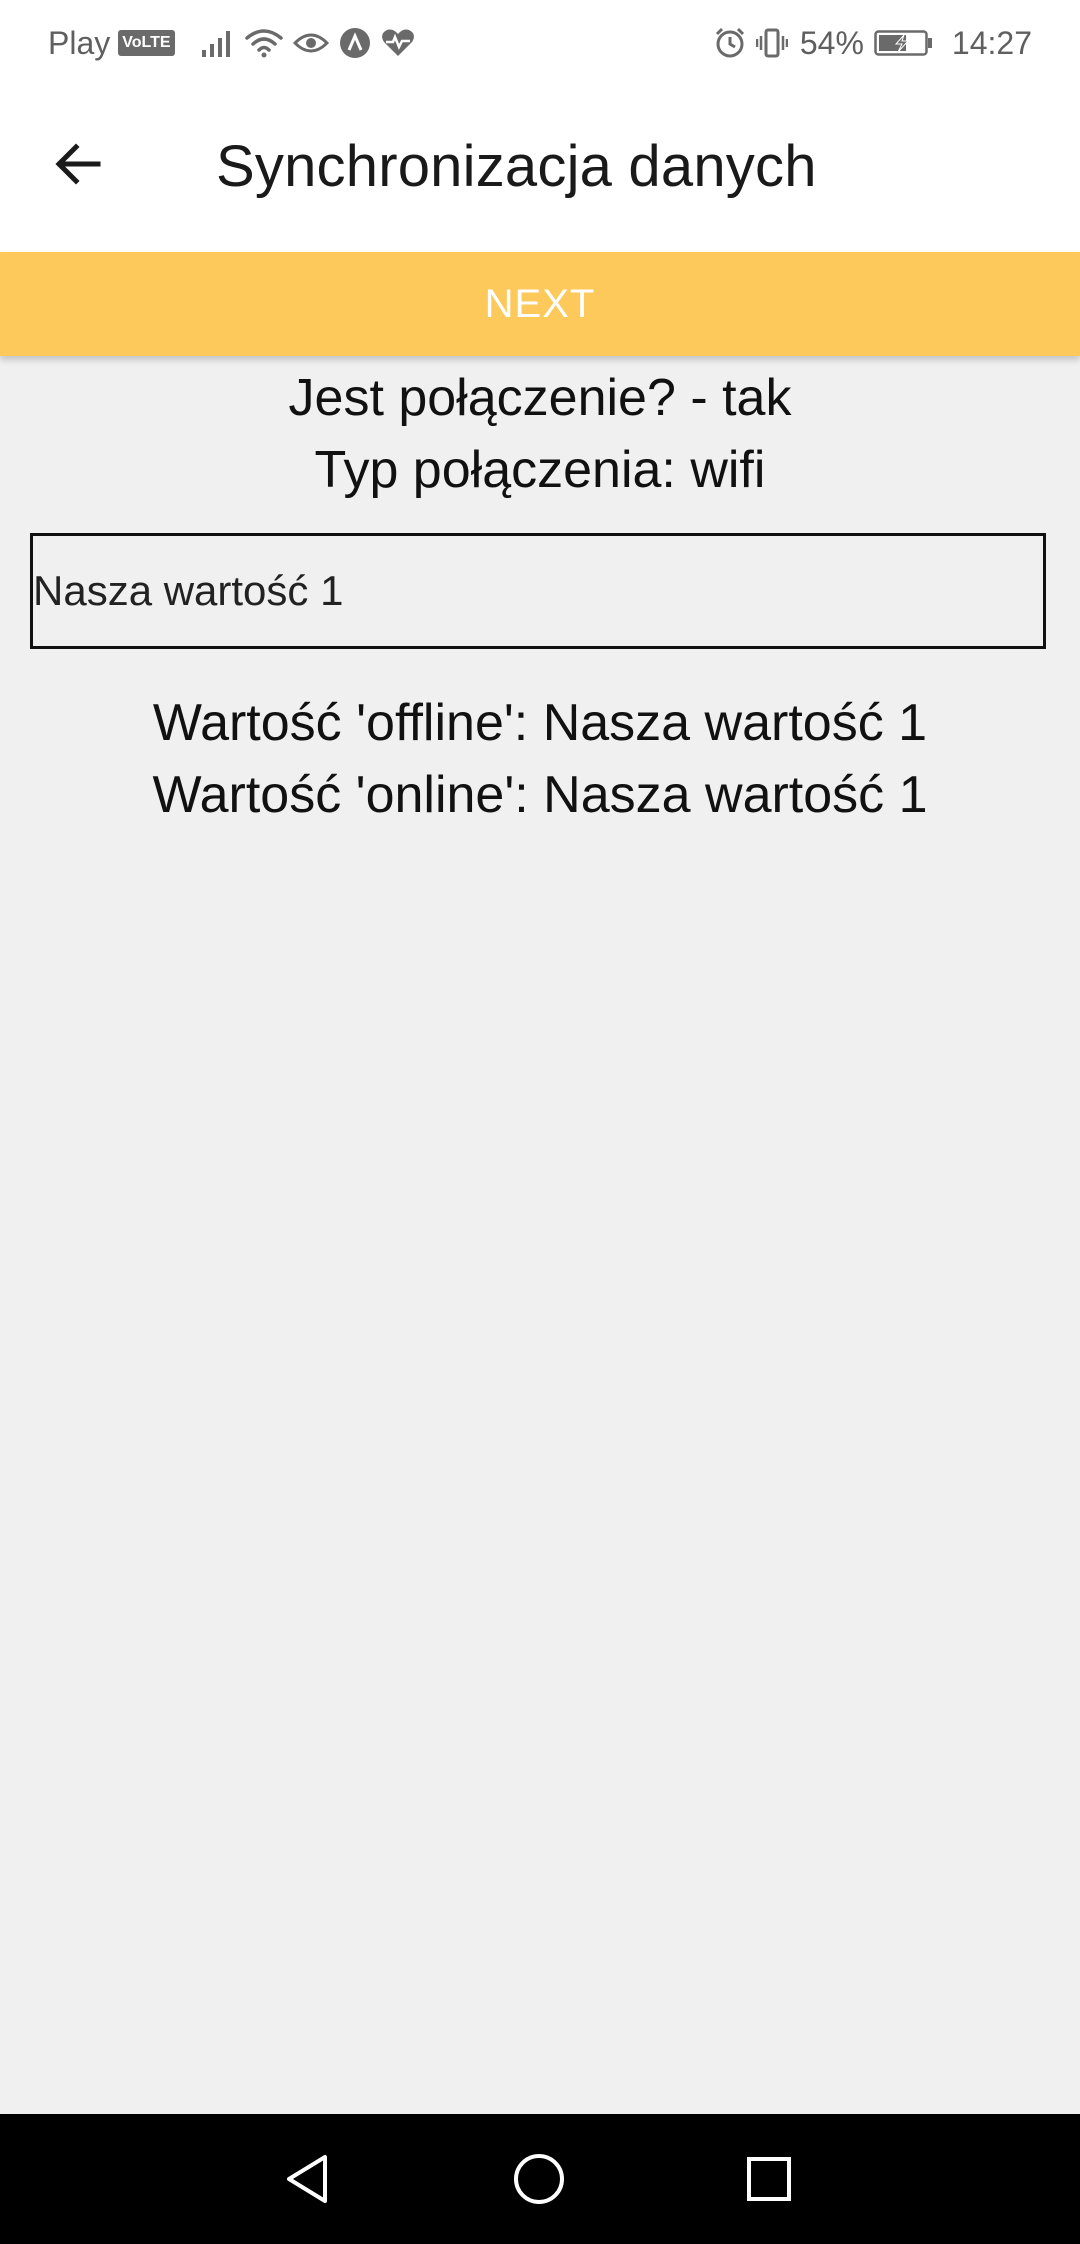 The image size is (1080, 2244). Describe the element at coordinates (540, 470) in the screenshot. I see `connection-type-text: Typ połączenia: wifi` at that location.